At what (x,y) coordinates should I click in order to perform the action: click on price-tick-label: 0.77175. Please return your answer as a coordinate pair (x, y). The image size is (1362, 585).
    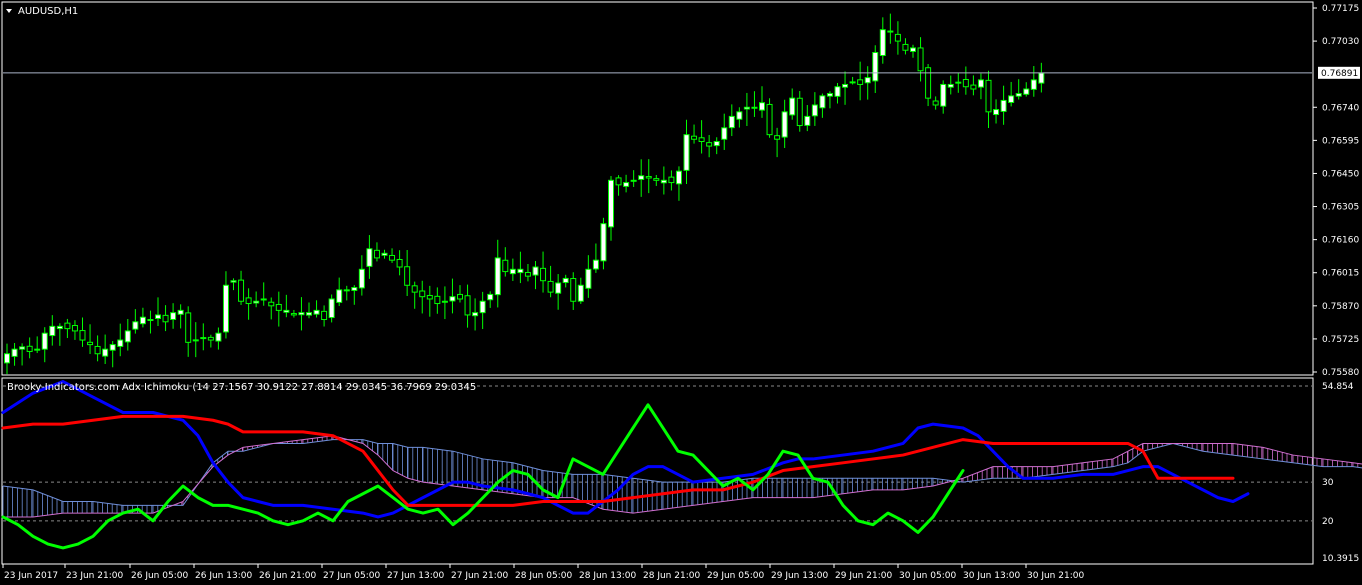
    Looking at the image, I should click on (1340, 9).